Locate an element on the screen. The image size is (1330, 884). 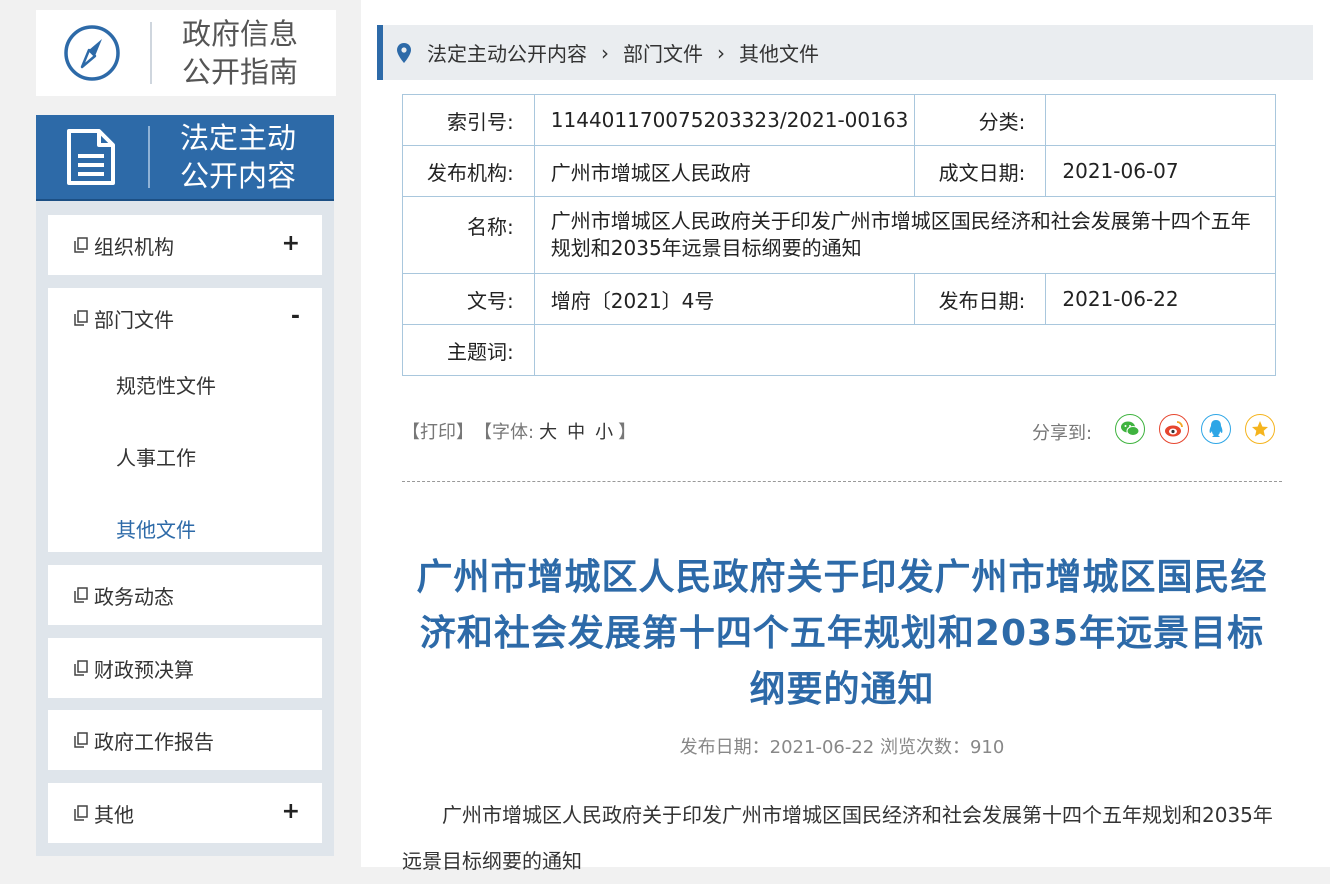
nav-dept: 部门文件 - 规范性文件 人事工作 其他文件 is located at coordinates (185, 420).